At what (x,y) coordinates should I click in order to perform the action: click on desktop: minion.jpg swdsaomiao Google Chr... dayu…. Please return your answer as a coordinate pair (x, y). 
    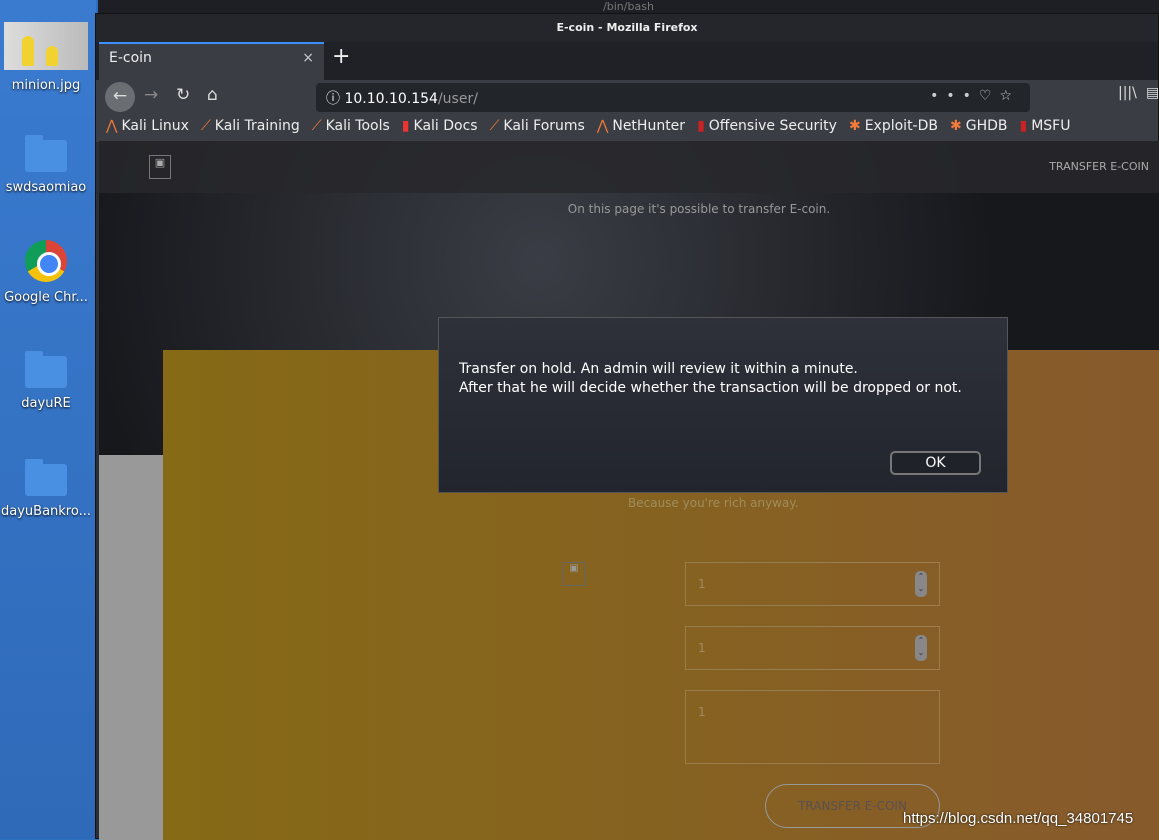
    Looking at the image, I should click on (48, 419).